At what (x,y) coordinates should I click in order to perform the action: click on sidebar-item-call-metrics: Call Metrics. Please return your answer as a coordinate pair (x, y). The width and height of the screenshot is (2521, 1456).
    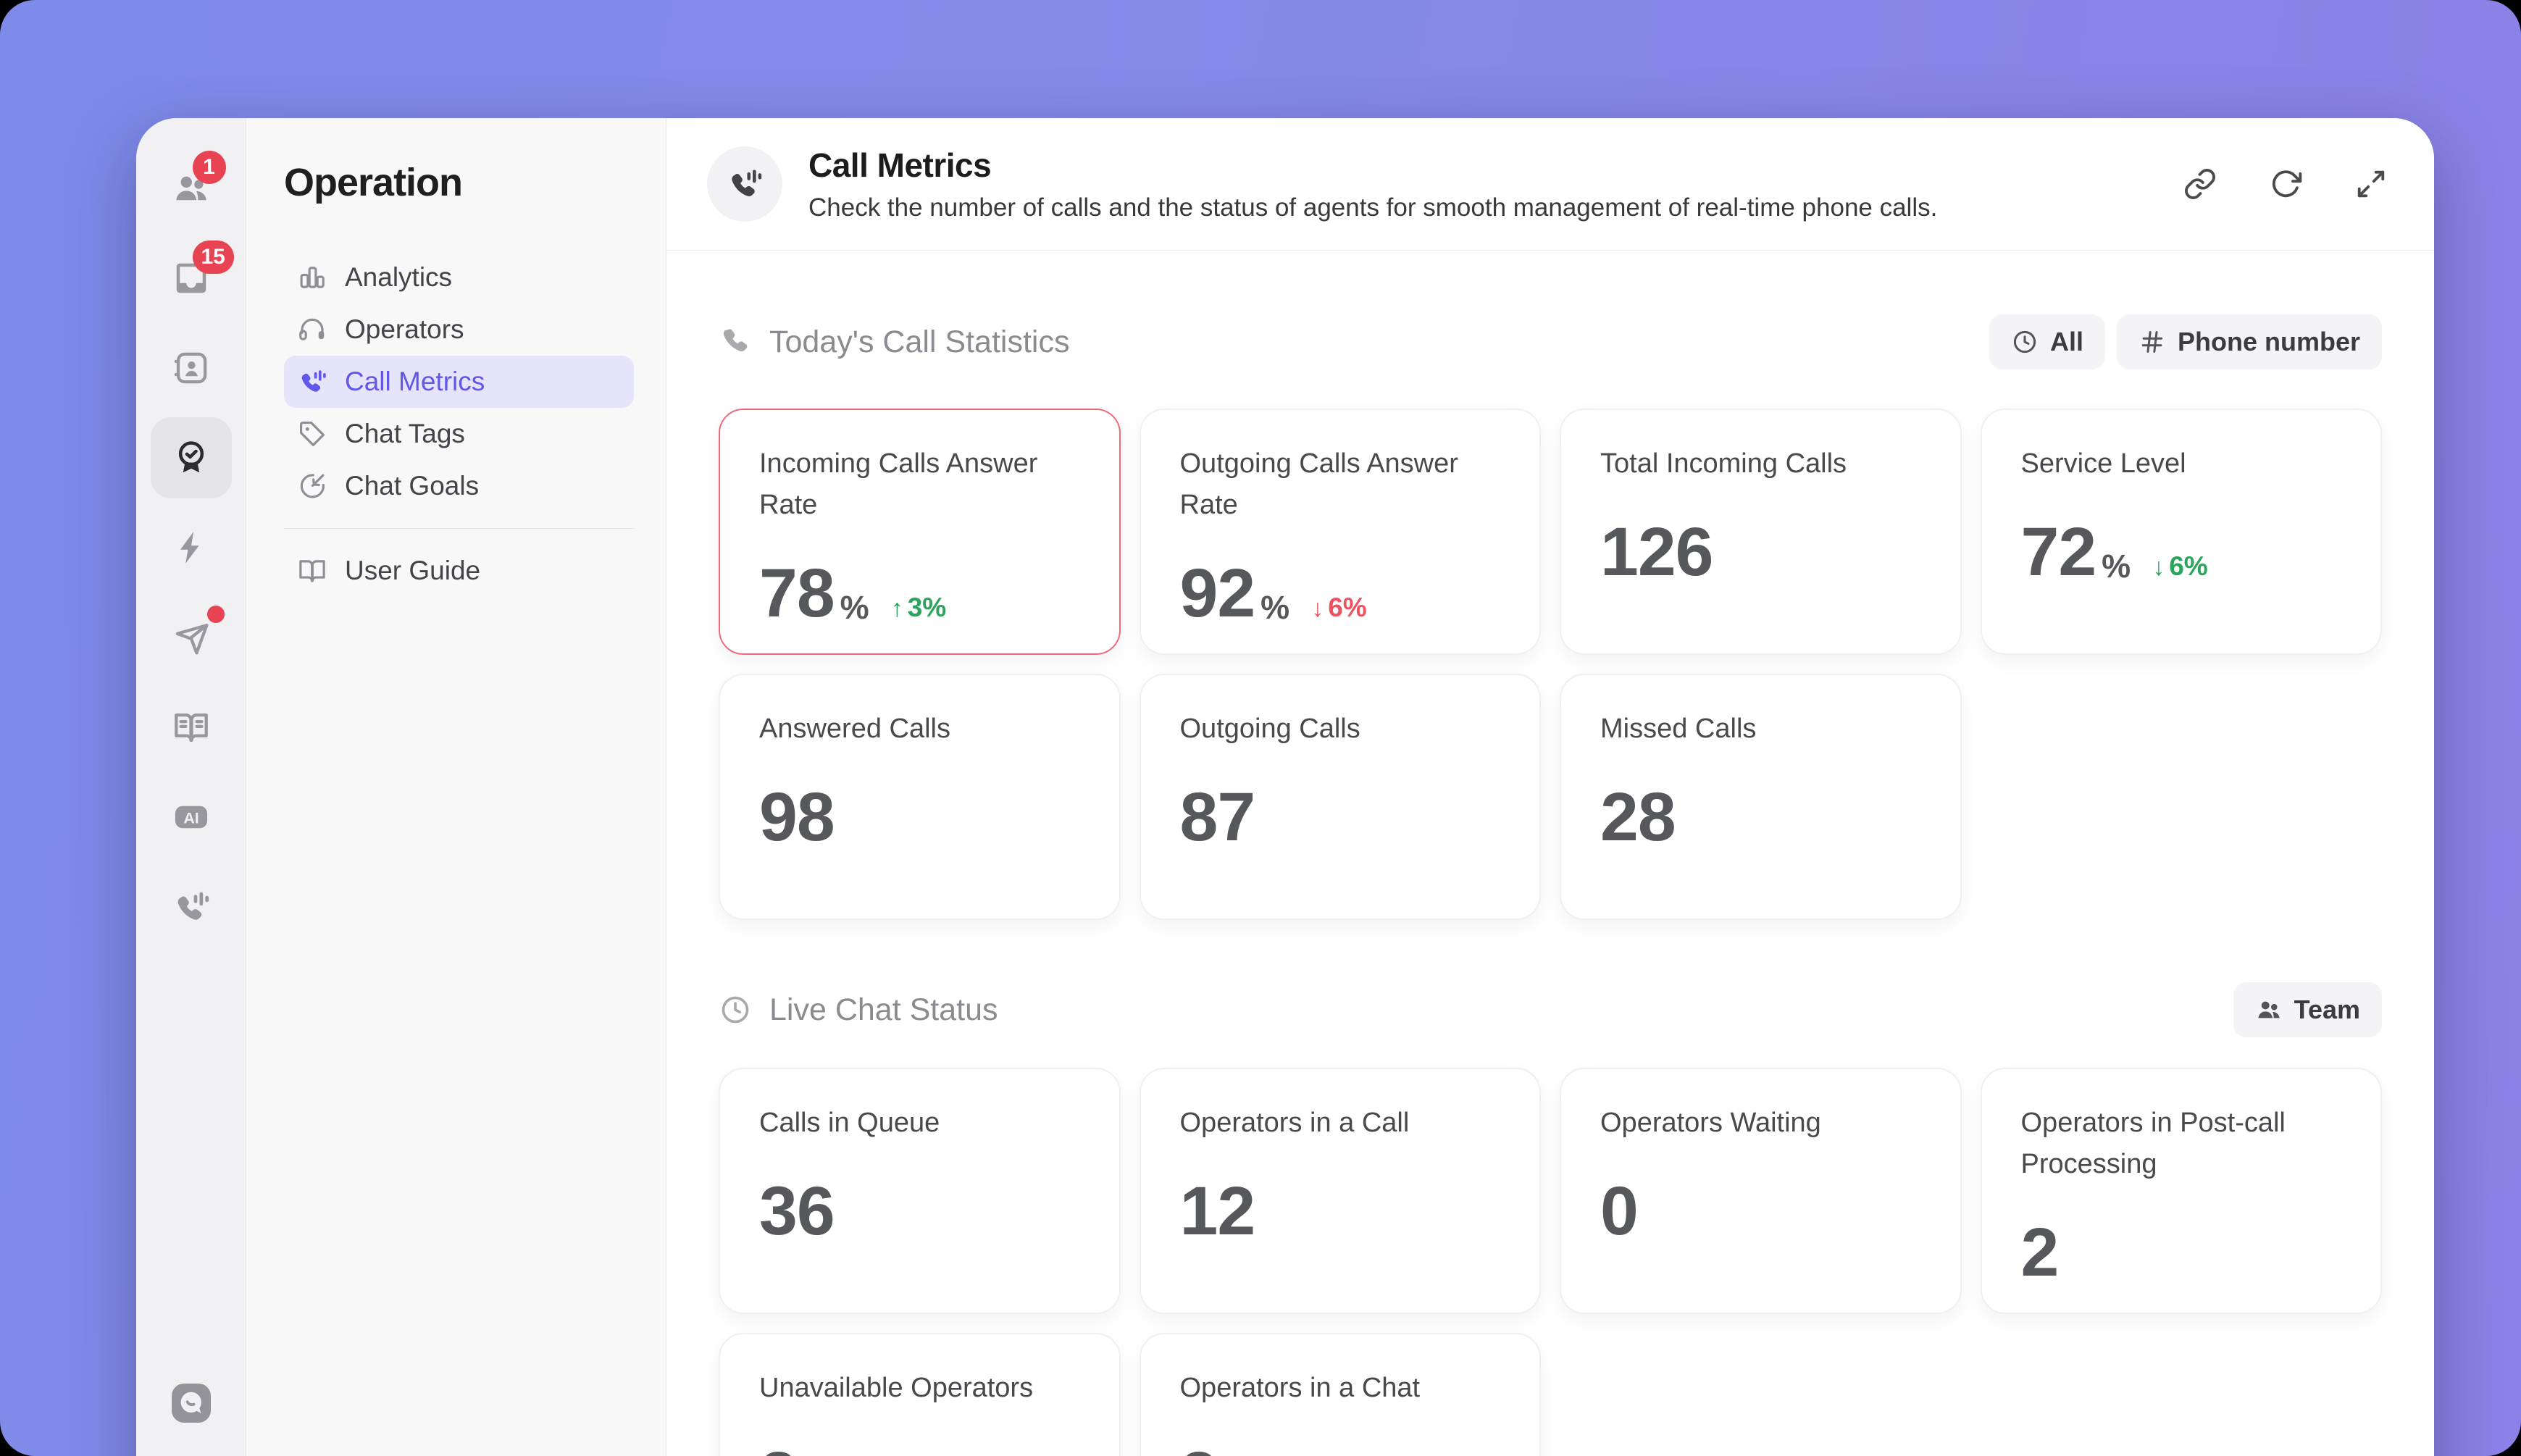
    Looking at the image, I should click on (459, 382).